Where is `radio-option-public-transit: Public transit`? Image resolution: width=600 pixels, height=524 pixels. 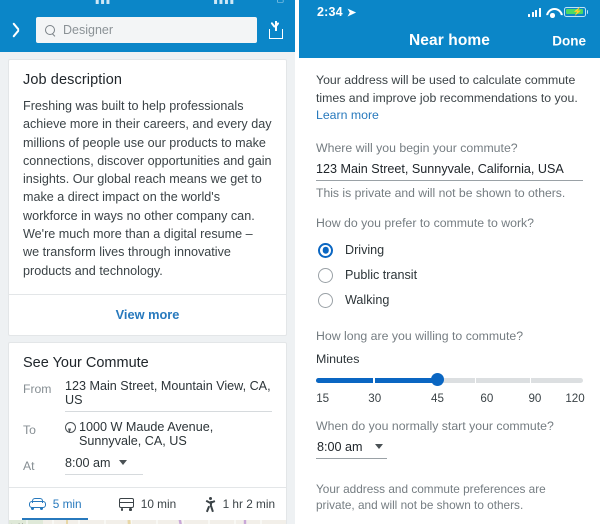 radio-option-public-transit: Public transit is located at coordinates (449, 275).